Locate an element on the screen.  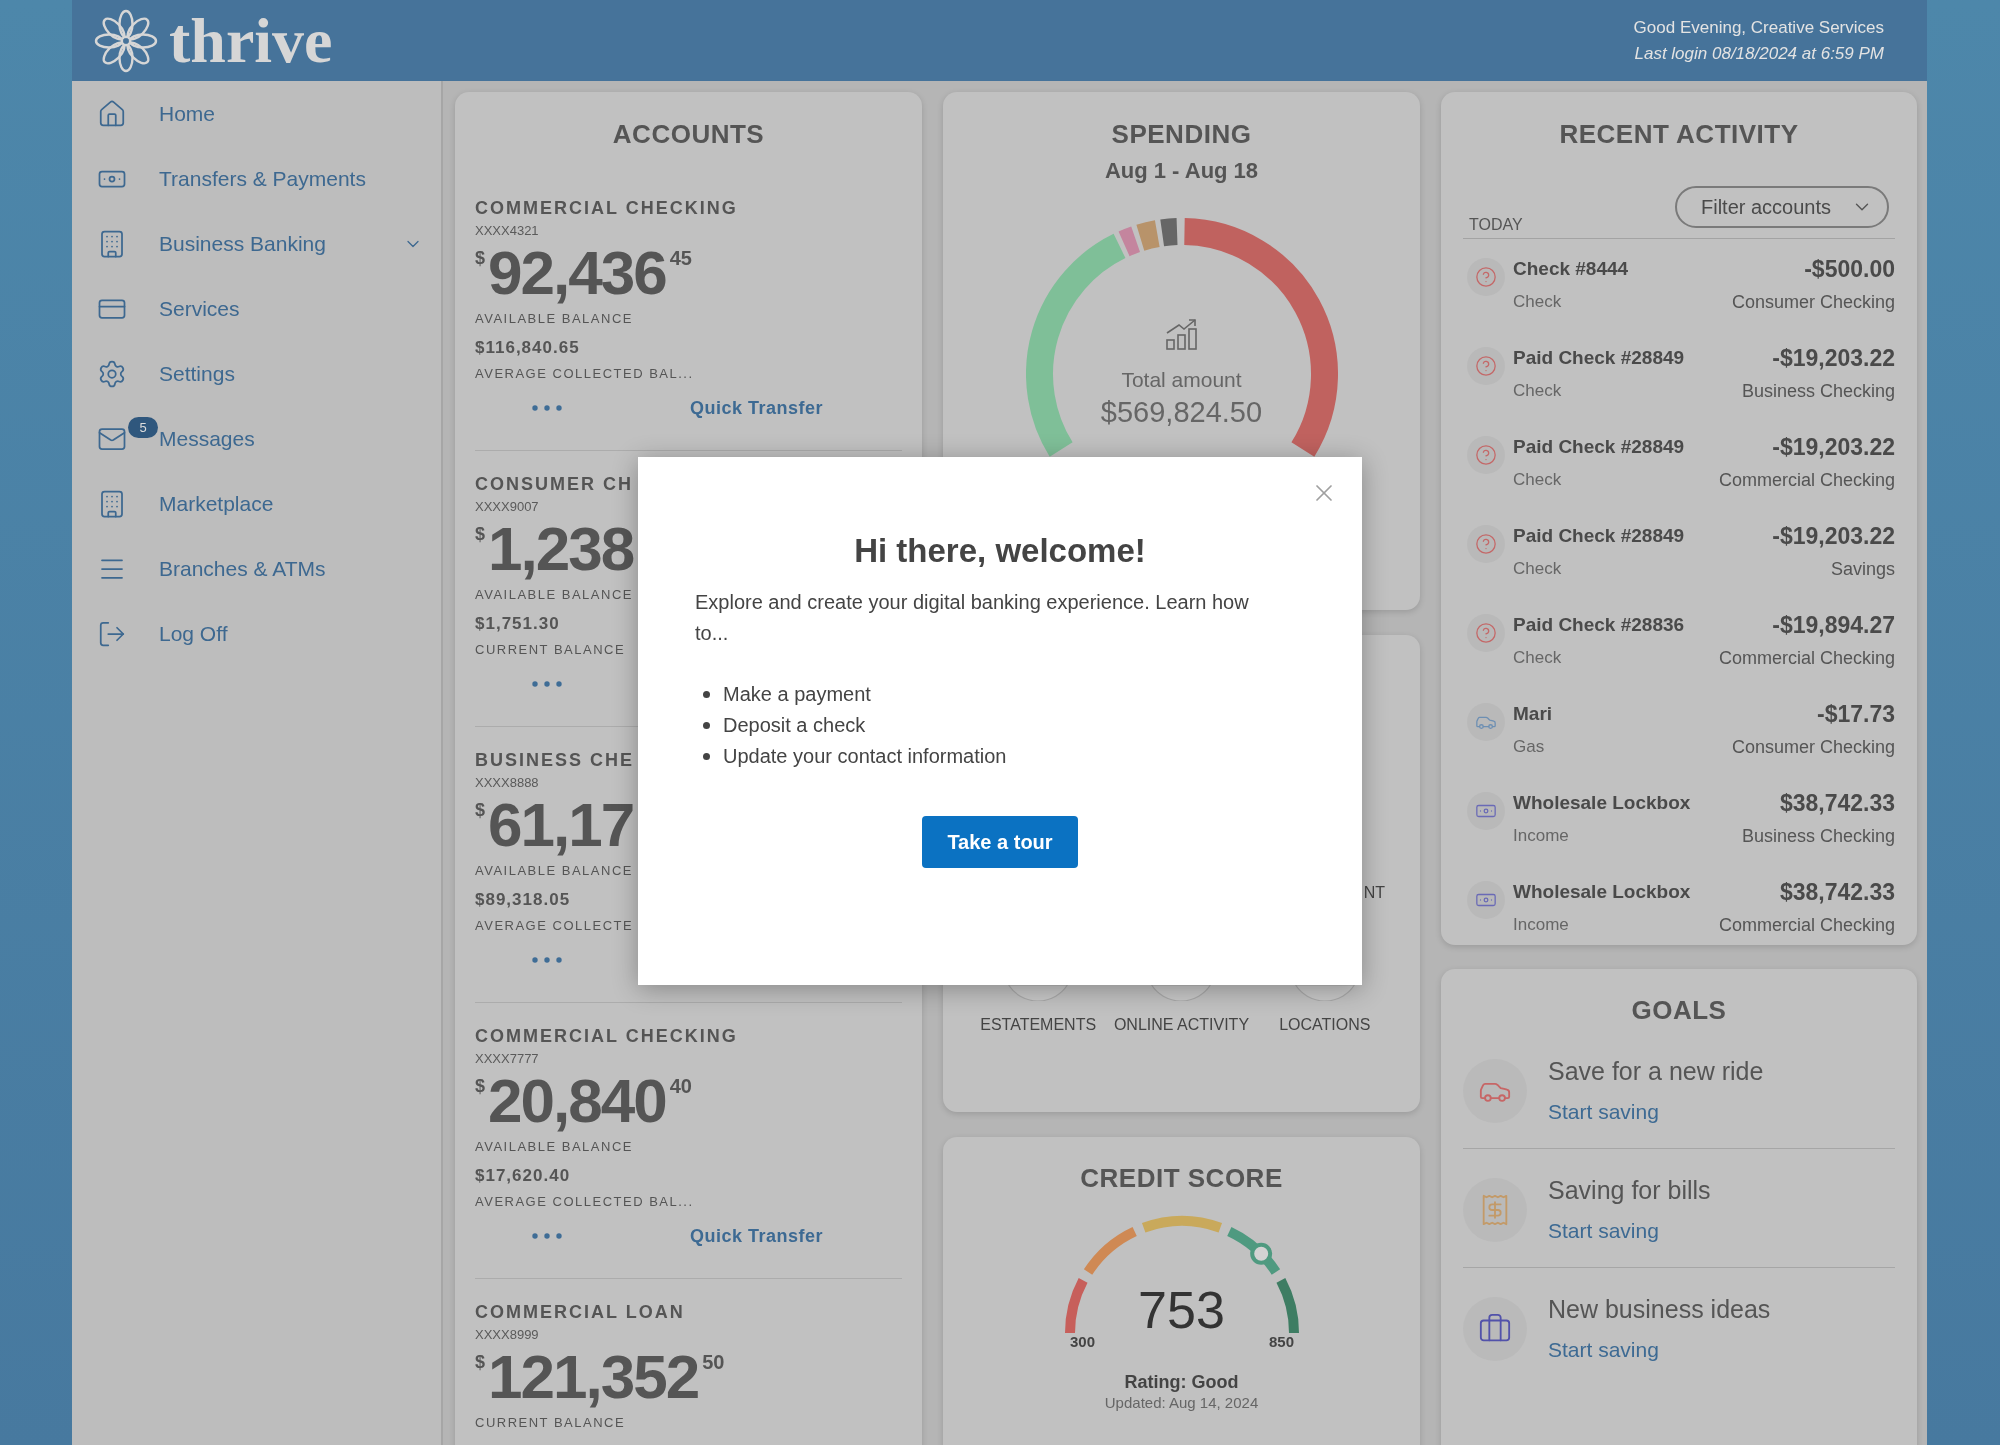
secondary-amount: $116,840.65 is located at coordinates (527, 348).